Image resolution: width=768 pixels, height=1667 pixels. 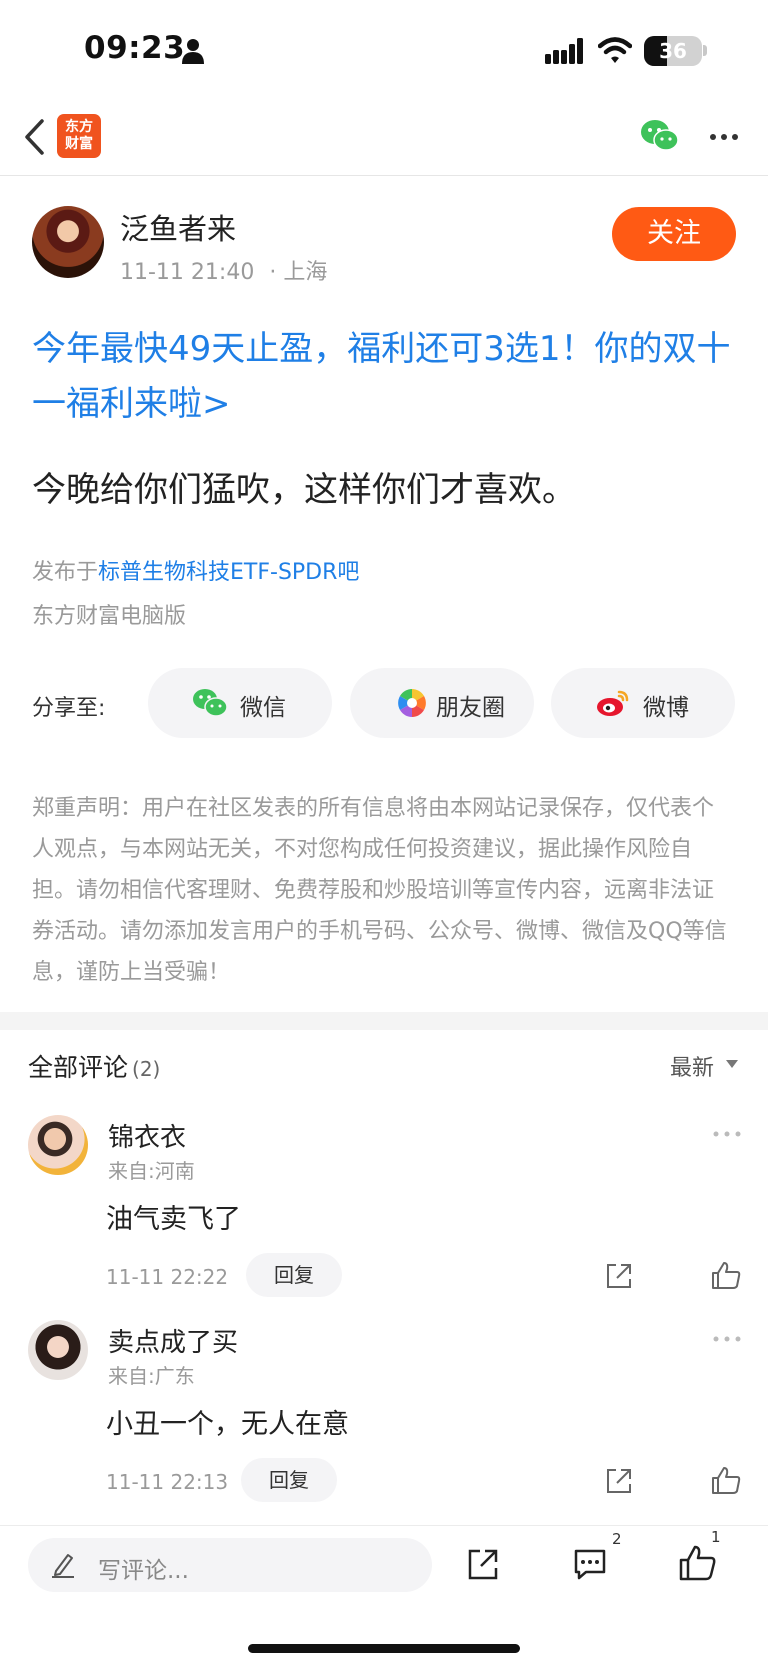 What do you see at coordinates (167, 1482) in the screenshot?
I see `comment-time: 11-11 22:13` at bounding box center [167, 1482].